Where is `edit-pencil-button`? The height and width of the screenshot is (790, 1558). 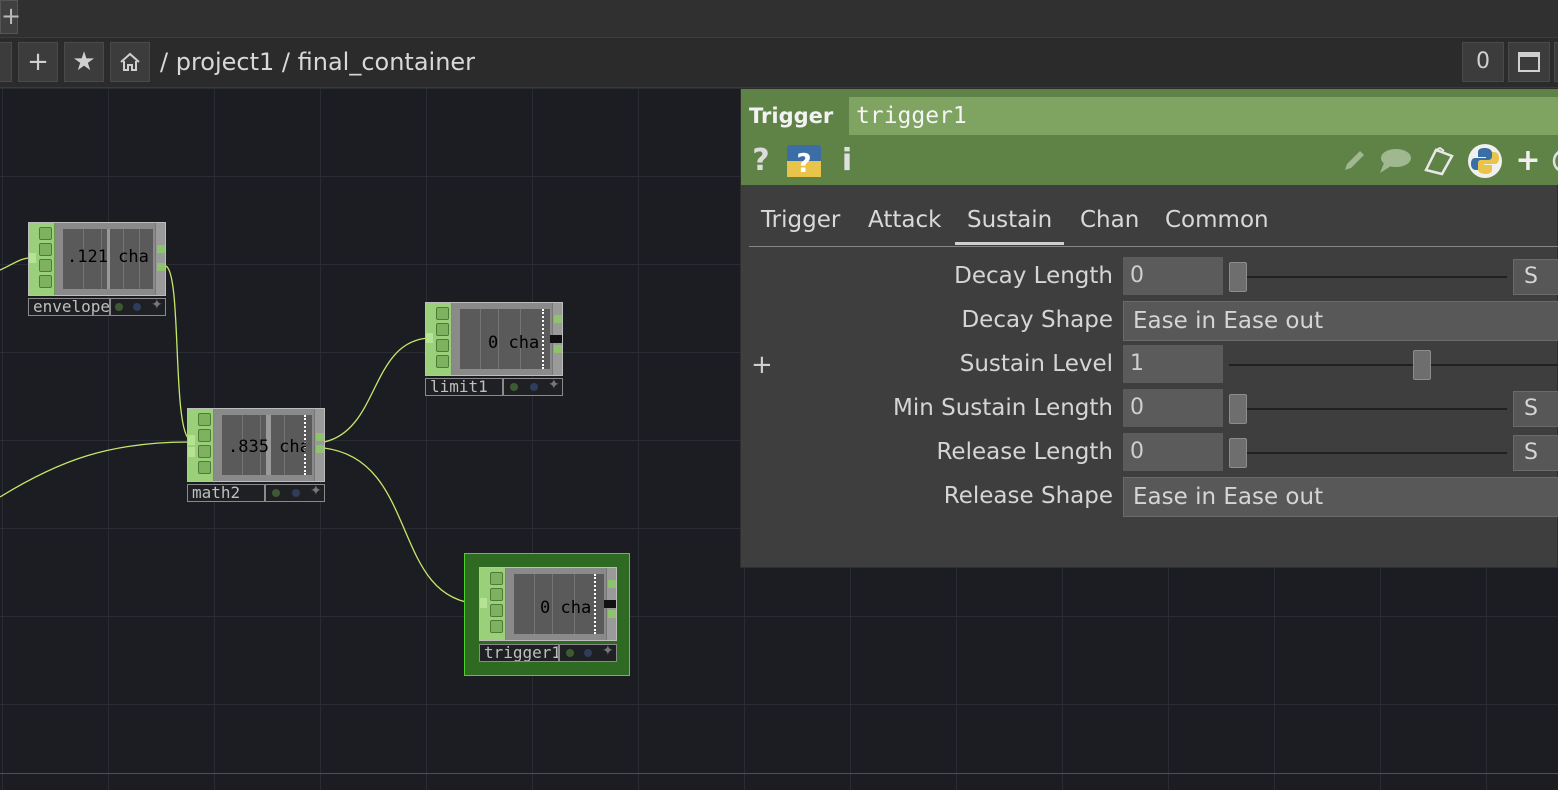
edit-pencil-button is located at coordinates (1354, 161).